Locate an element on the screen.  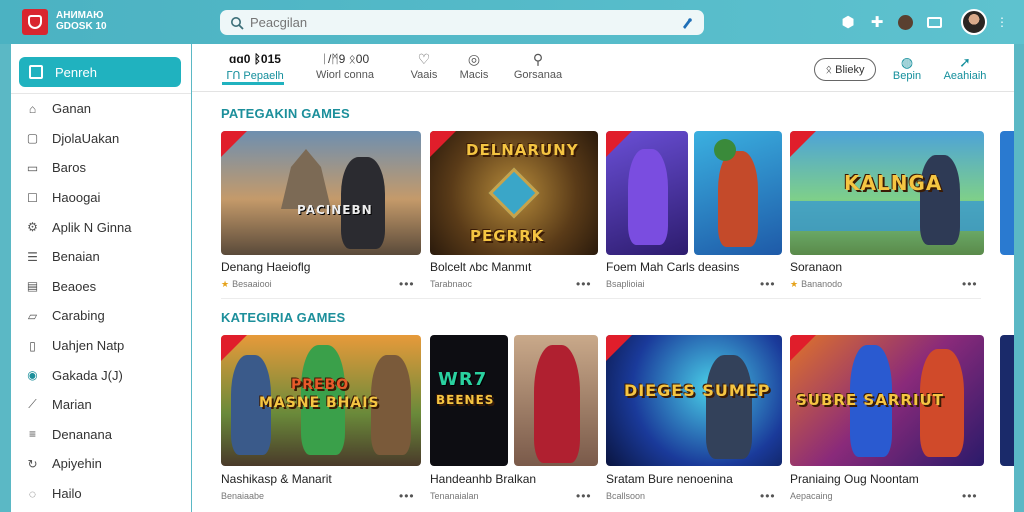
search-bar is located at coordinates (462, 22).